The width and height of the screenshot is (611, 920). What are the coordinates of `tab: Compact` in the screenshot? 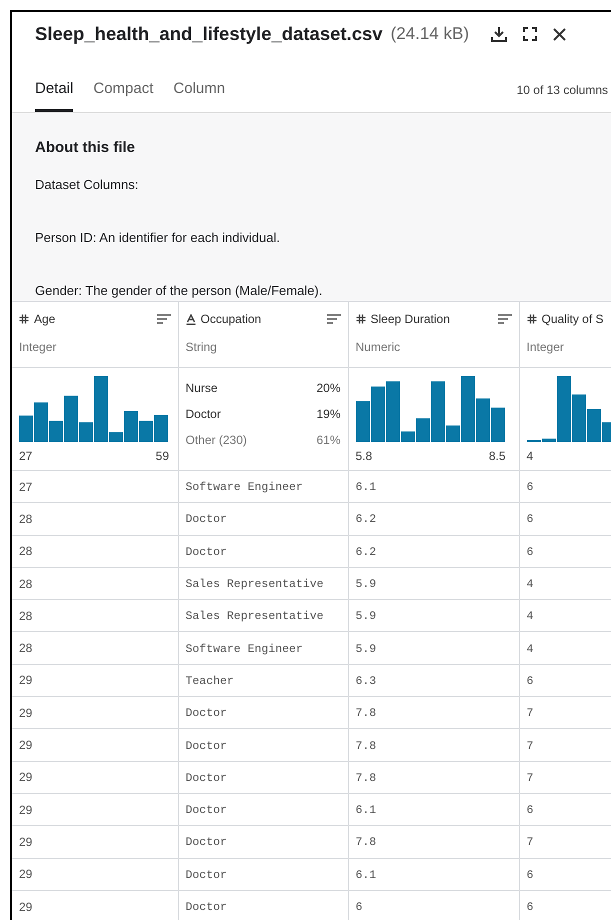 It's located at (123, 96).